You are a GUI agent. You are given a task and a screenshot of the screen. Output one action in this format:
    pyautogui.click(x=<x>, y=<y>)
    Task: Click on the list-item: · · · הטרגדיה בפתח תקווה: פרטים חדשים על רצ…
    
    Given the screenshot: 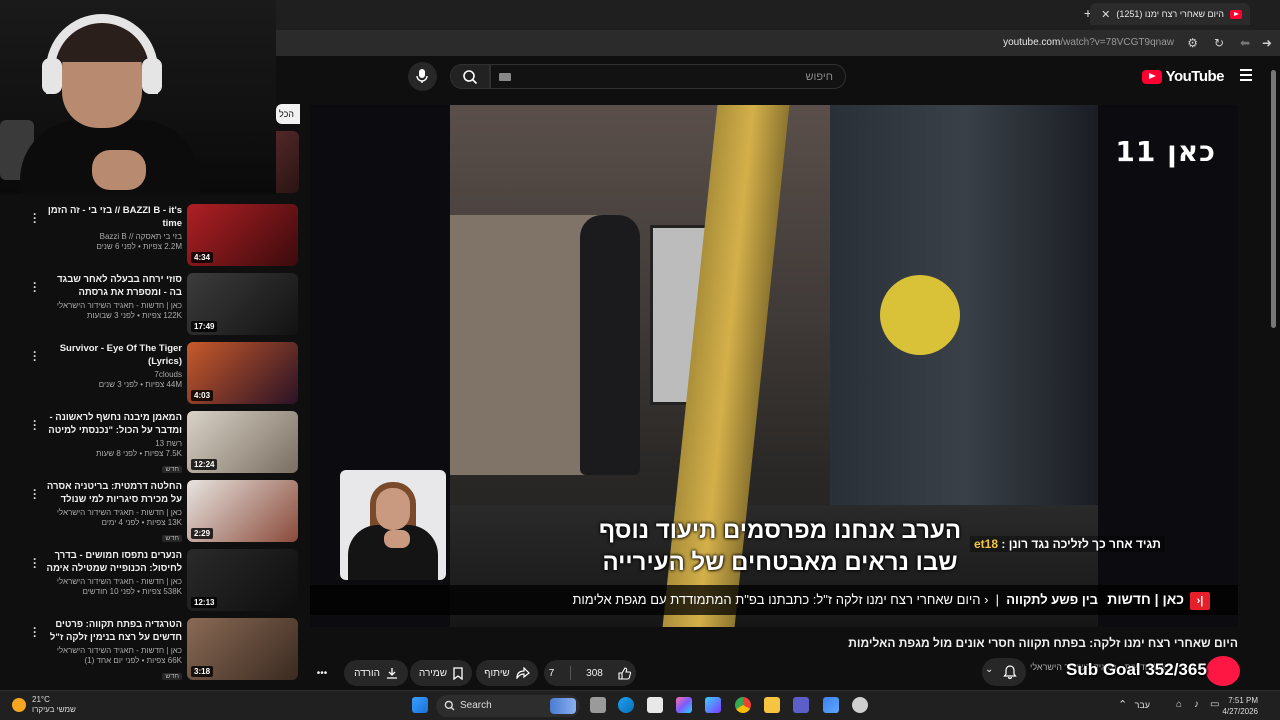 What is the action you would take?
    pyautogui.click(x=150, y=650)
    